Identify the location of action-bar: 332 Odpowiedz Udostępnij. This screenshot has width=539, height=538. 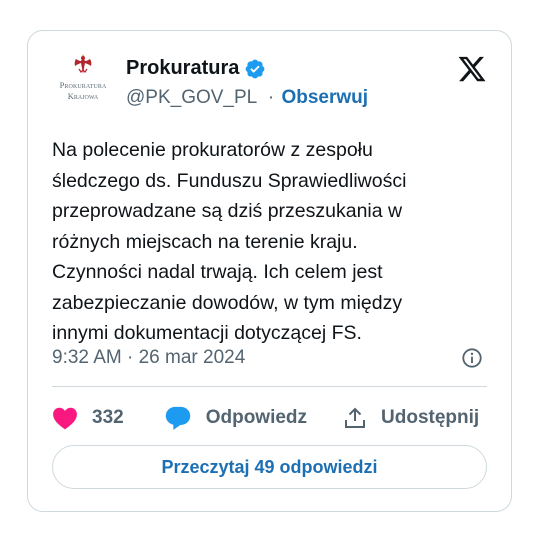
(265, 418).